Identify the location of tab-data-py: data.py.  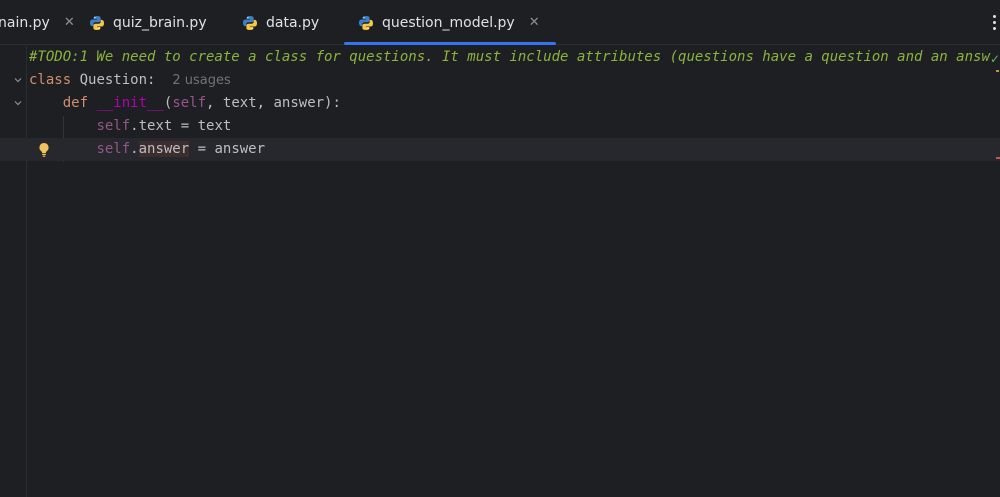
(280, 22).